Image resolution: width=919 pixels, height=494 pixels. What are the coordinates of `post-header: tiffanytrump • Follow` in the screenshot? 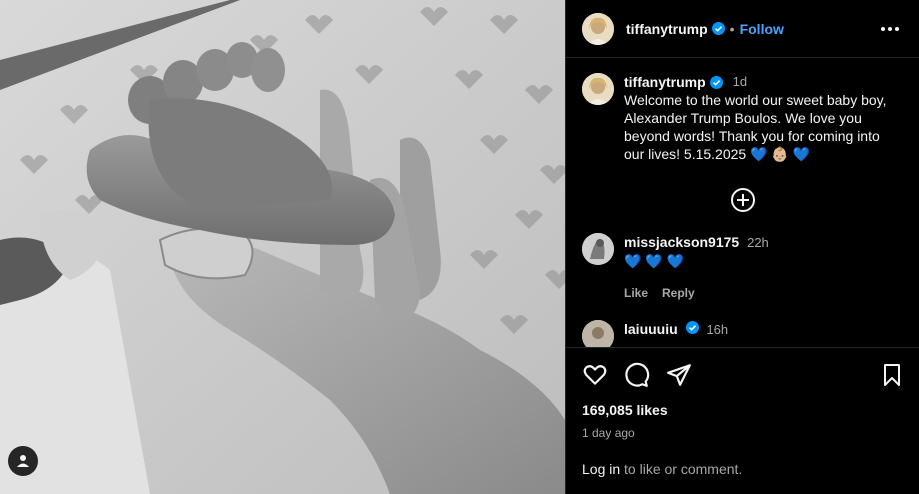 It's located at (742, 29).